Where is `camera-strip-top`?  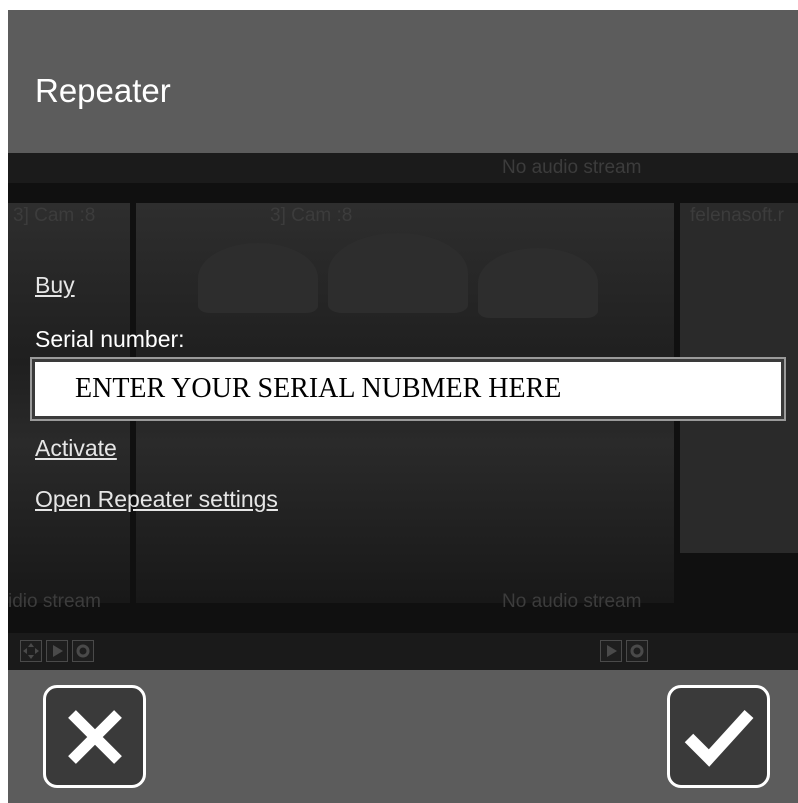
camera-strip-top is located at coordinates (403, 168).